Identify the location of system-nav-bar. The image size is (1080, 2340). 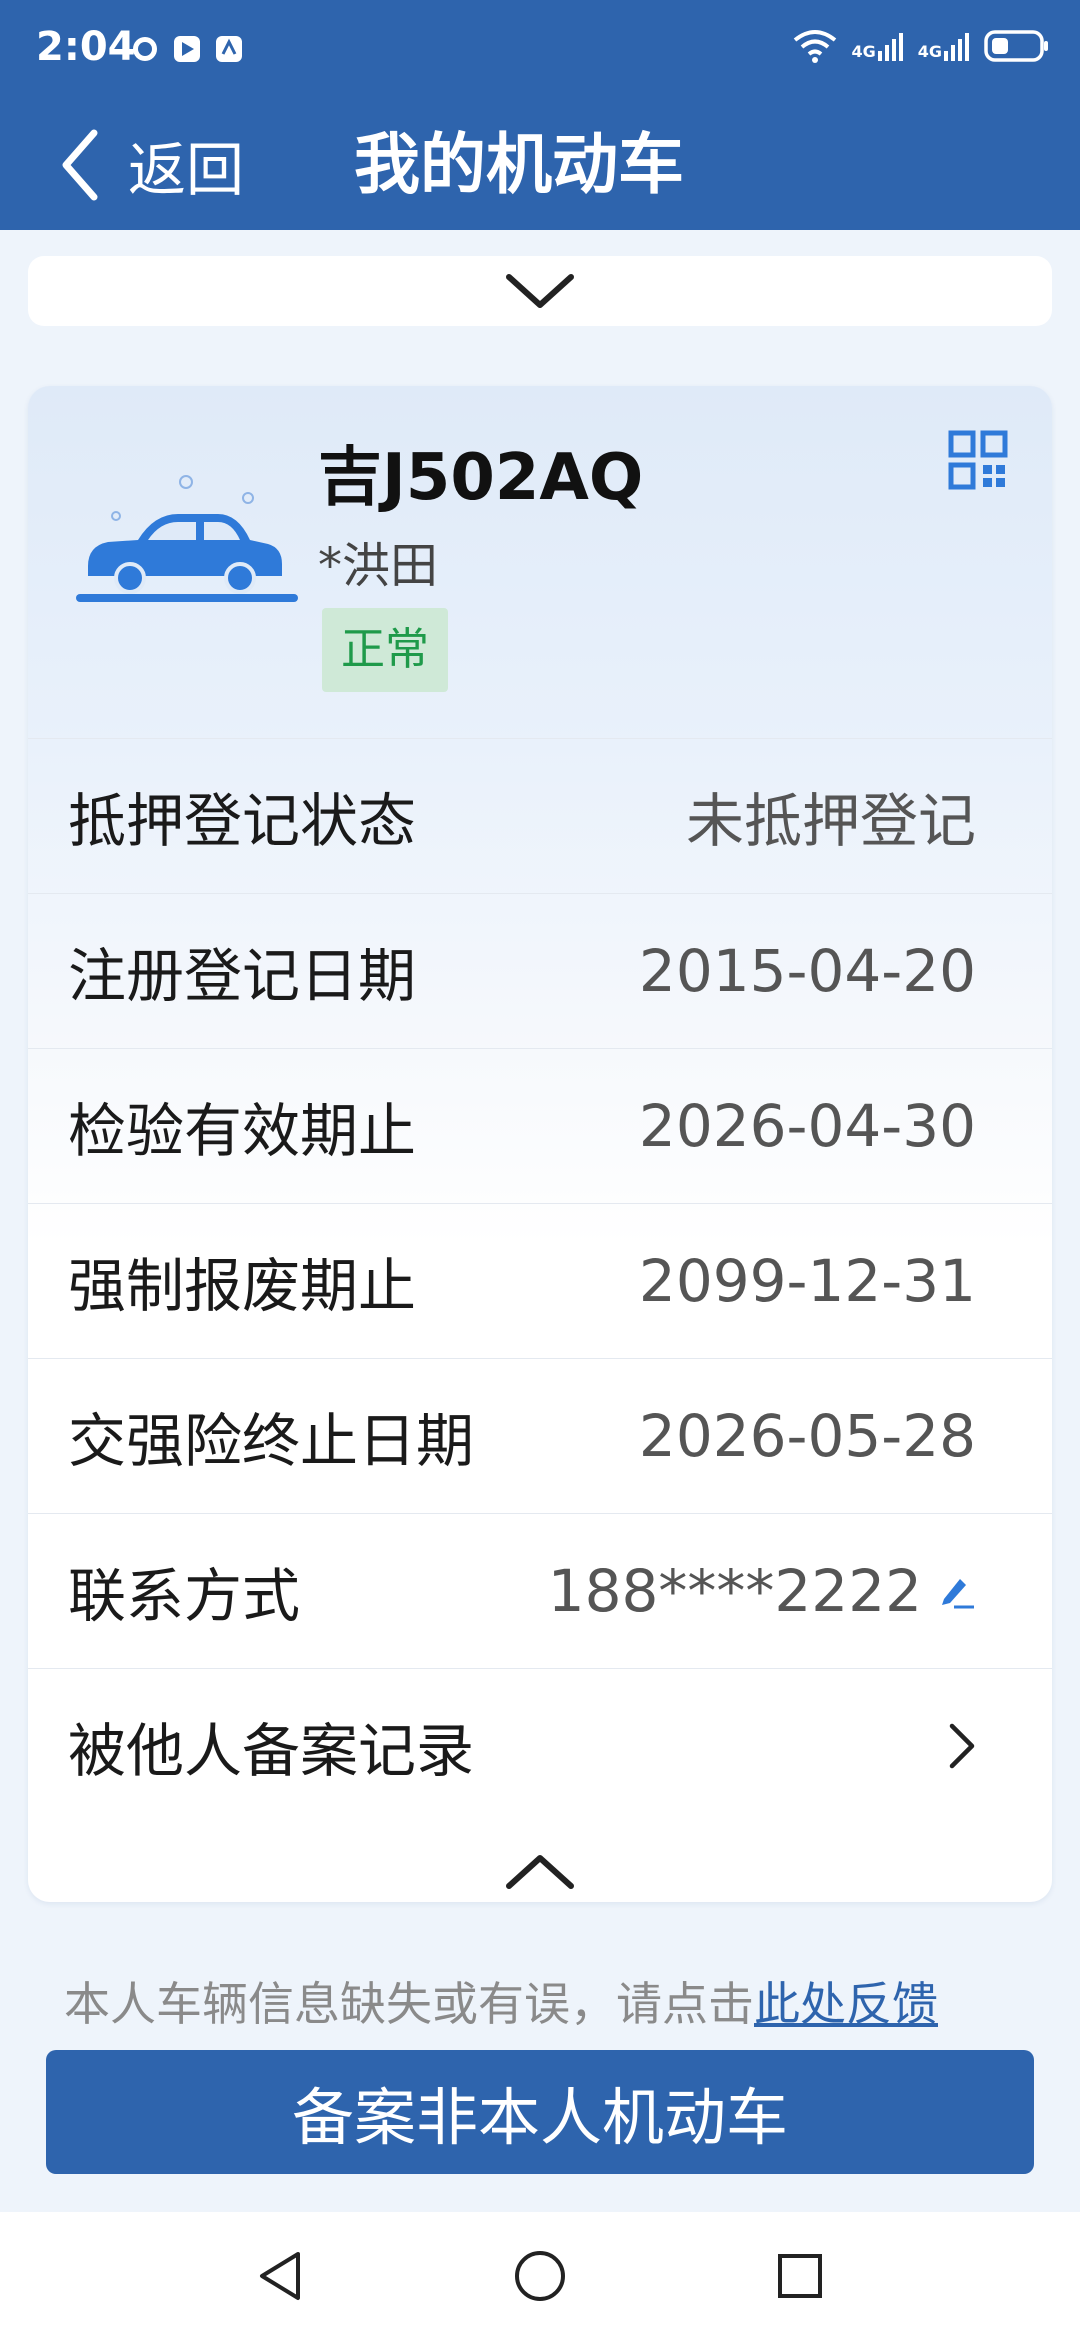
(540, 2276).